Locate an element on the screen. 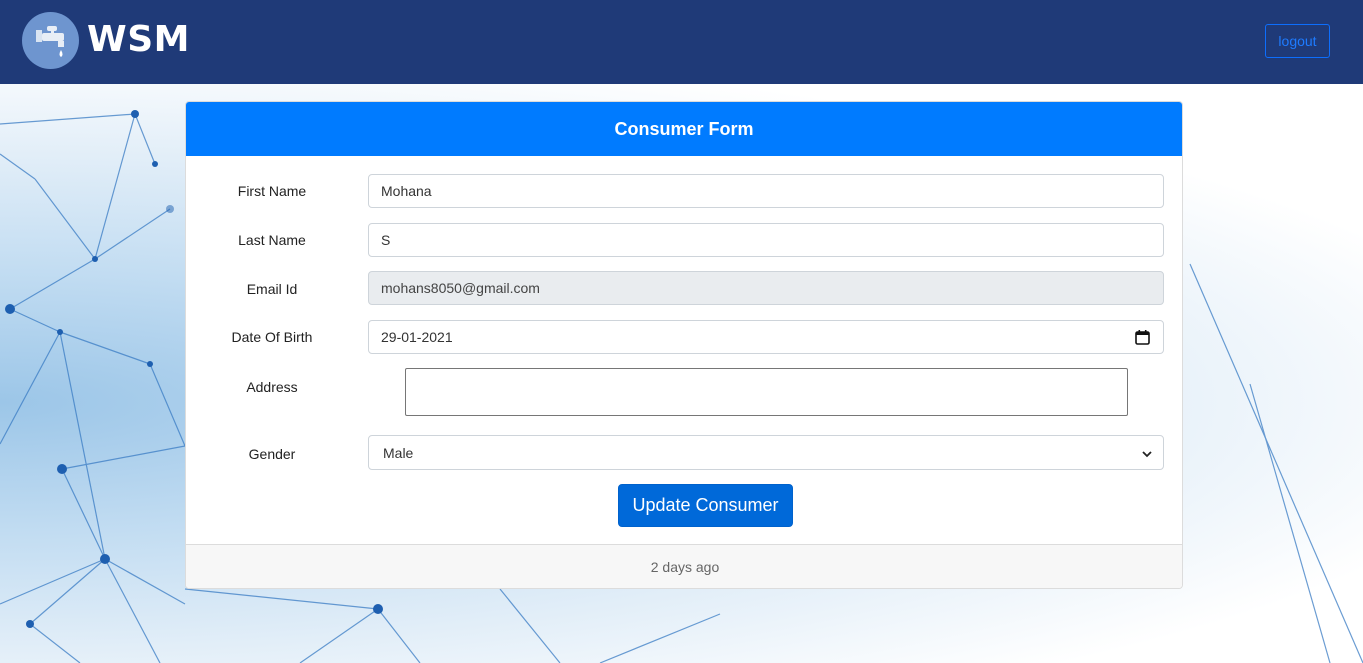 This screenshot has width=1363, height=663. gender-label: Gender is located at coordinates (272, 454).